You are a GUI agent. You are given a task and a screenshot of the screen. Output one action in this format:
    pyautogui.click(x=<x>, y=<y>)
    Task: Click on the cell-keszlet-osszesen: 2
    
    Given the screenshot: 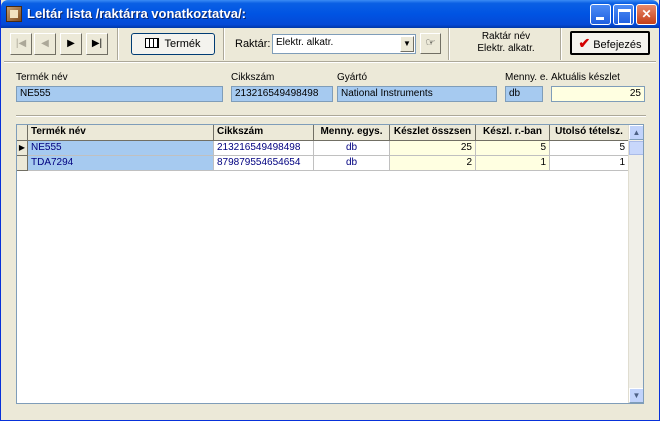 What is the action you would take?
    pyautogui.click(x=433, y=163)
    